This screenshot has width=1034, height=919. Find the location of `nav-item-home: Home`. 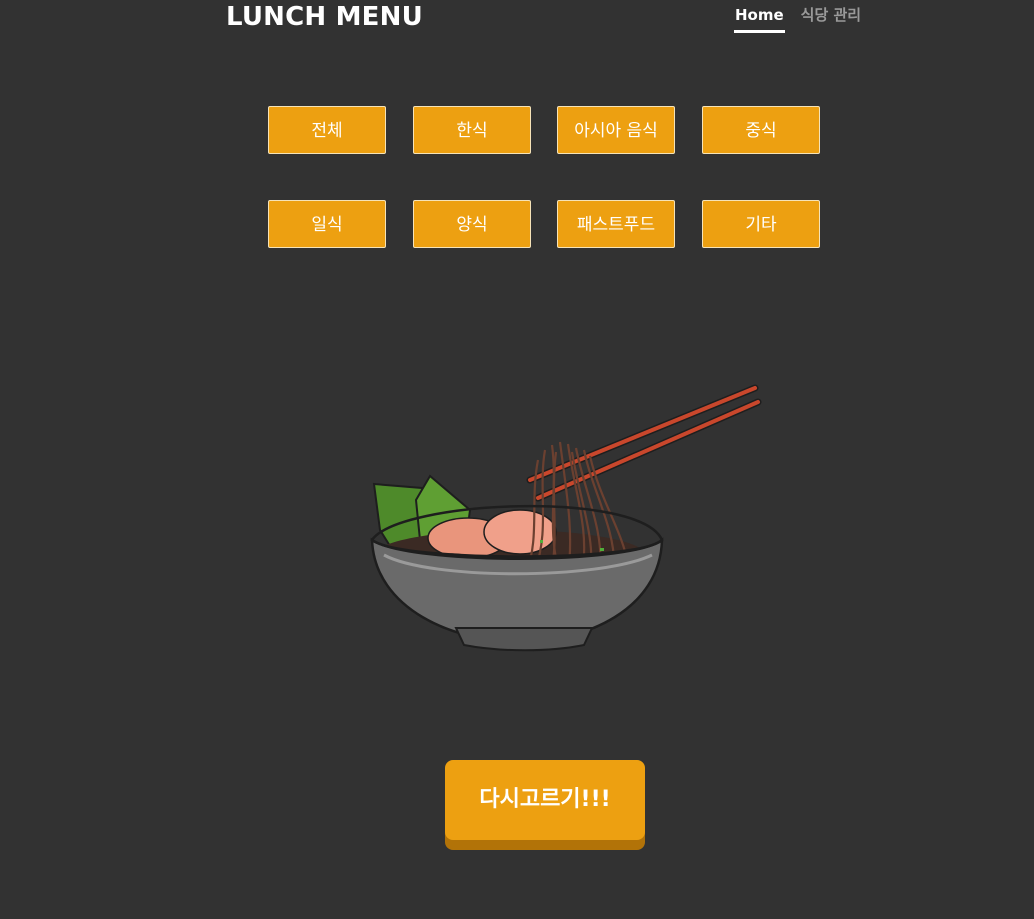

nav-item-home: Home is located at coordinates (759, 16).